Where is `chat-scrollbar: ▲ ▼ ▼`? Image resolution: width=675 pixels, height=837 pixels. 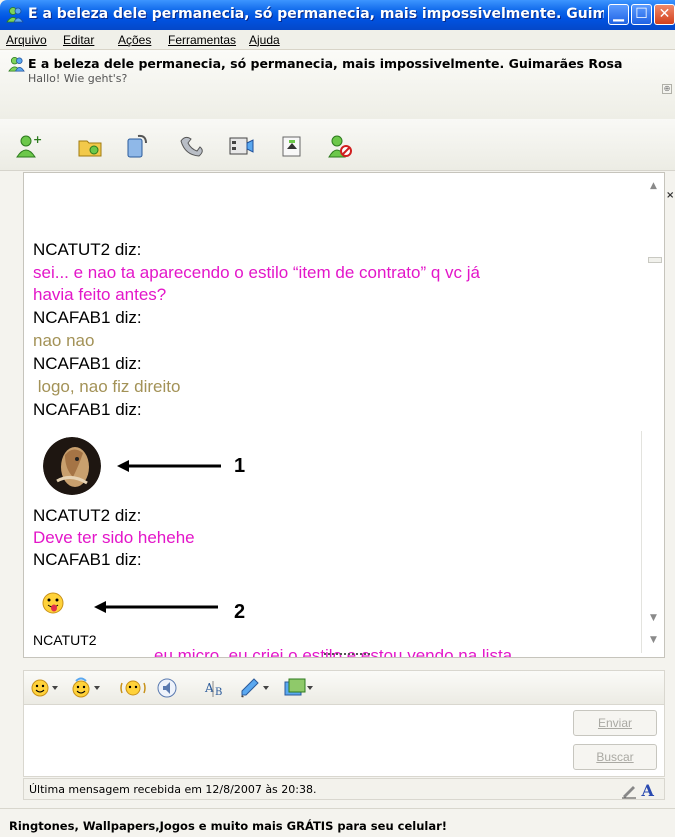
chat-scrollbar: ▲ ▼ ▼ is located at coordinates (654, 415).